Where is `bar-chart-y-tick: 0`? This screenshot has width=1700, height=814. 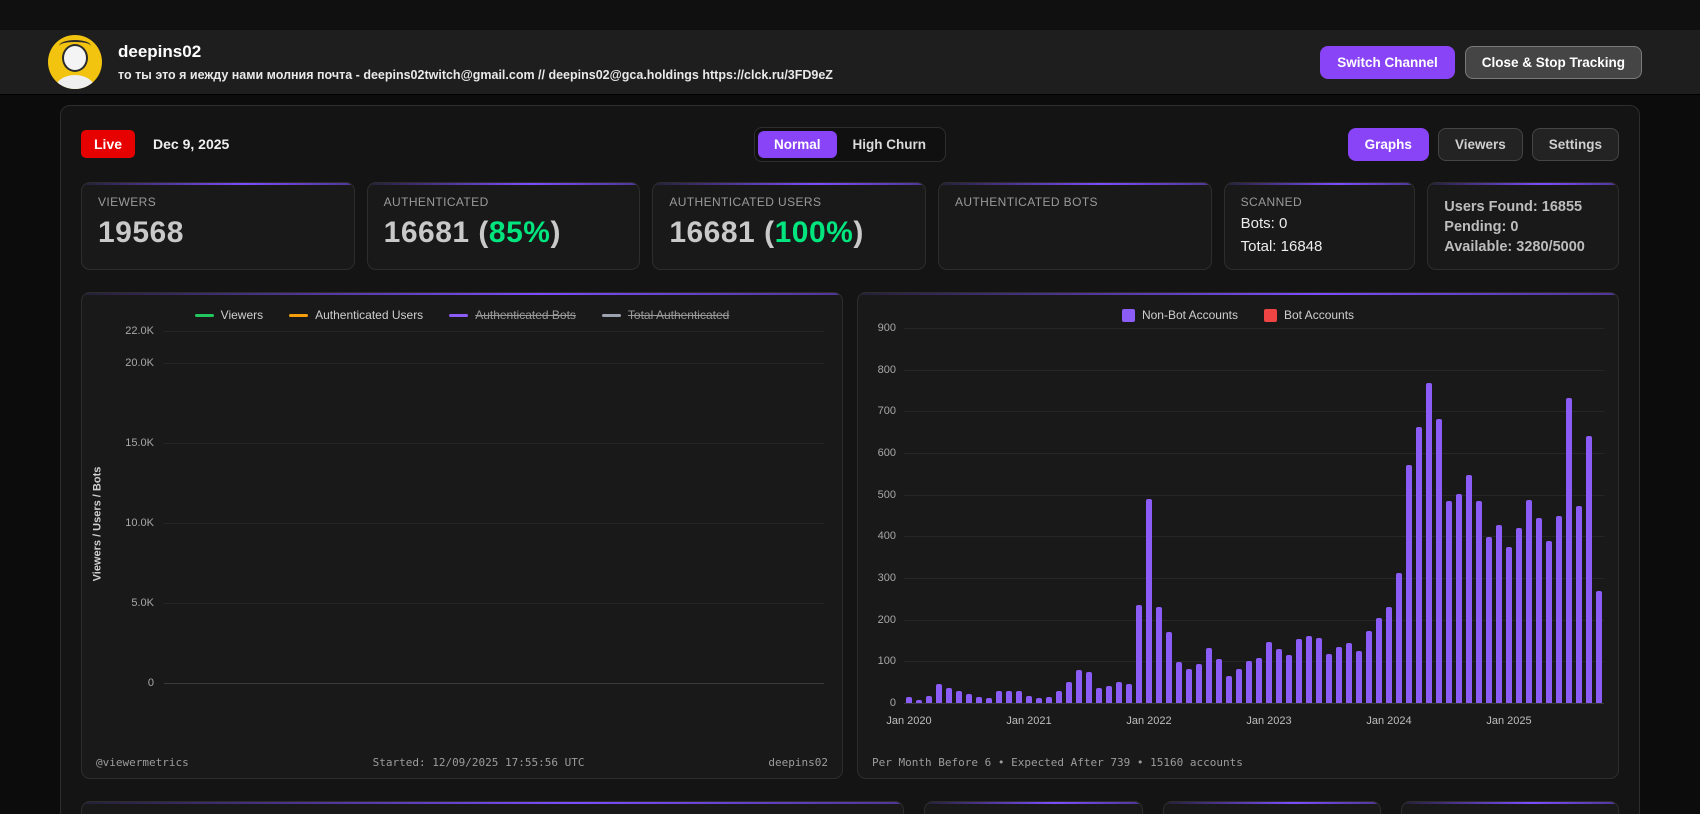 bar-chart-y-tick: 0 is located at coordinates (892, 703).